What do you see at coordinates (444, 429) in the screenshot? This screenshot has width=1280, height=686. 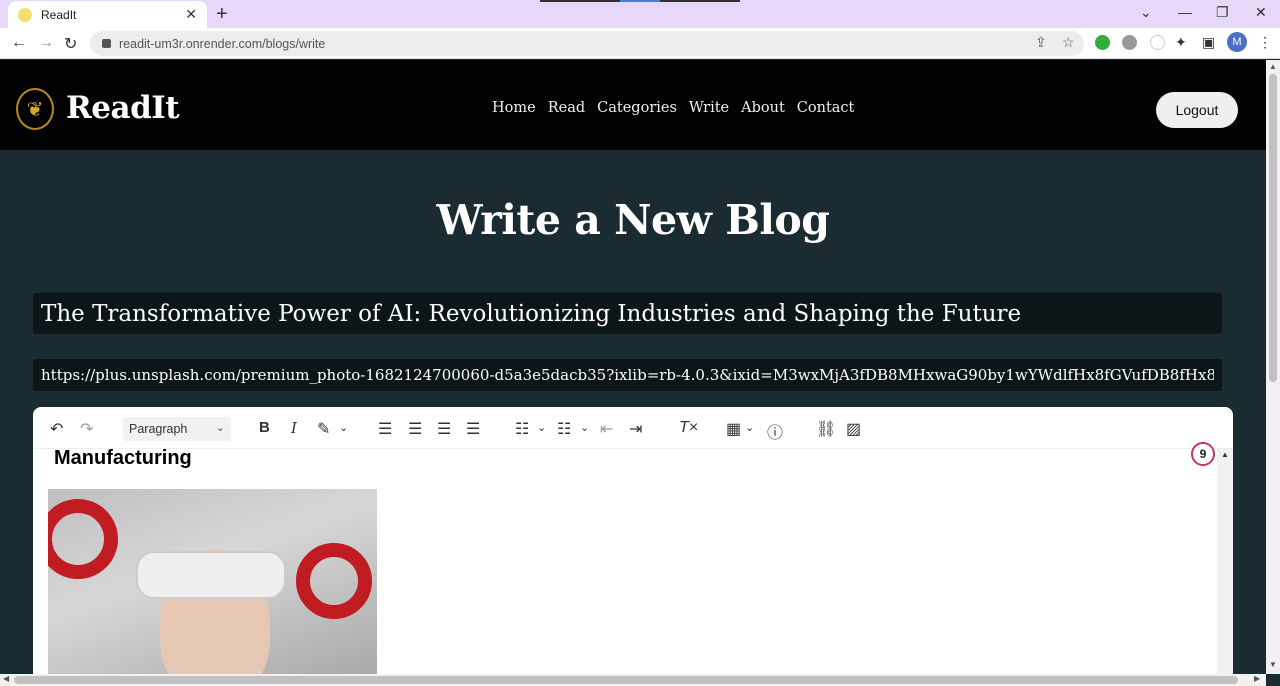 I see `align-right-icon: ☰` at bounding box center [444, 429].